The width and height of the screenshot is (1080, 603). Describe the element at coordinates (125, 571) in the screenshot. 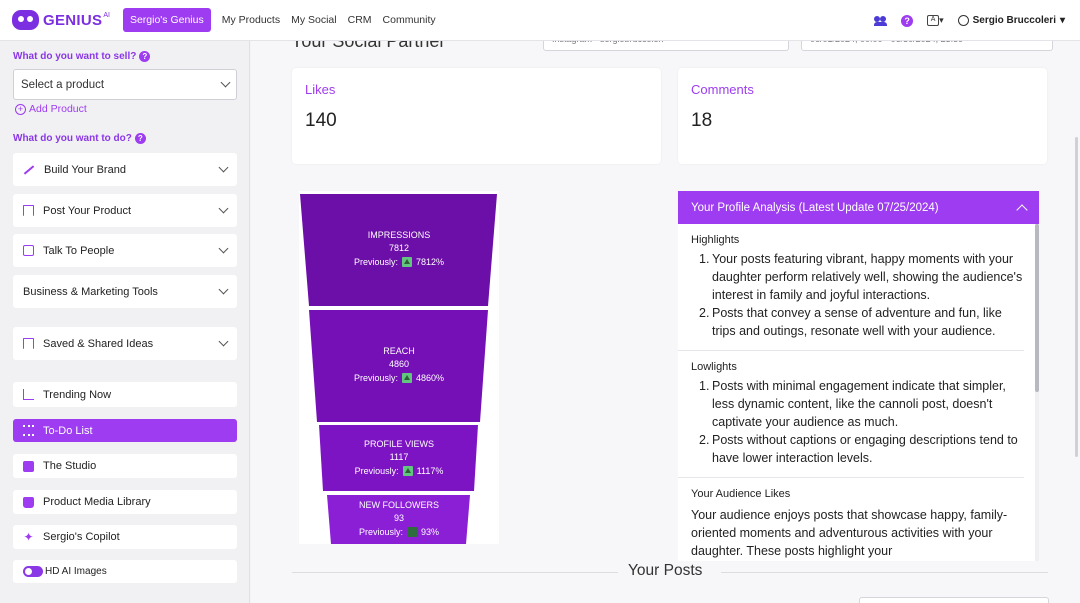

I see `sidebar-item-hd-images: HD AI Images` at that location.